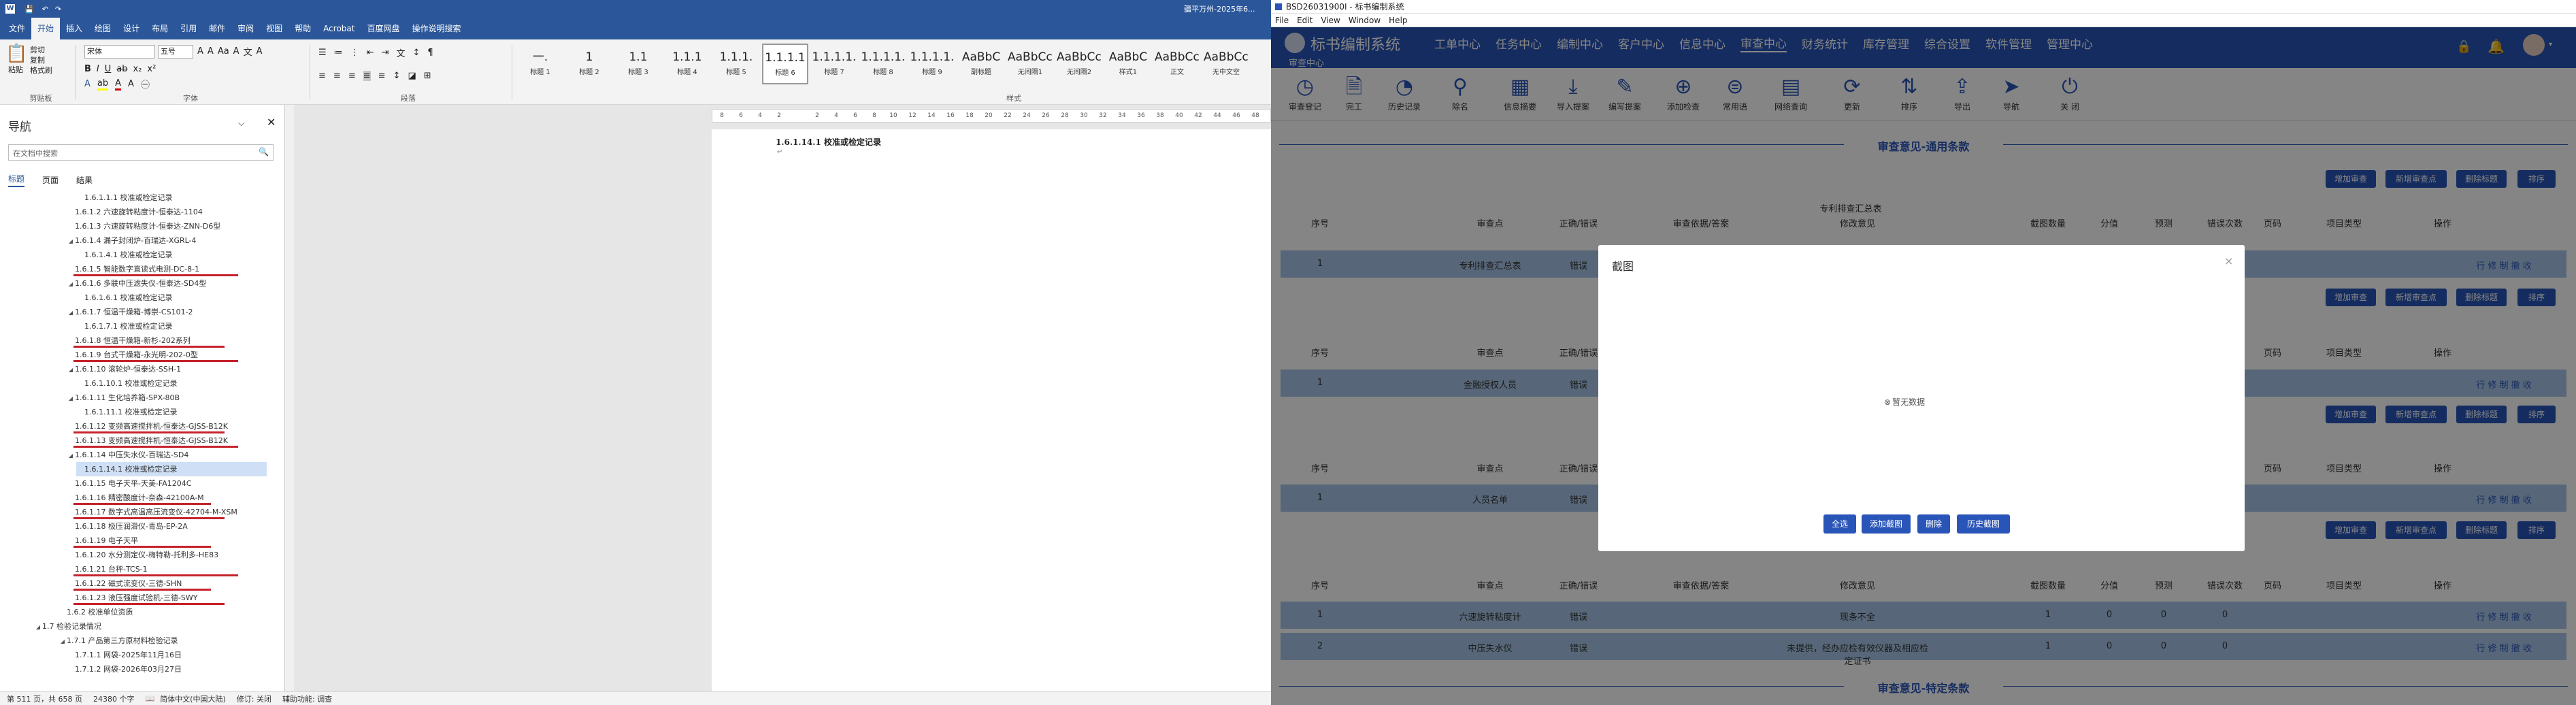 Image resolution: width=2576 pixels, height=705 pixels. I want to click on font-name-select: 宋体, so click(120, 52).